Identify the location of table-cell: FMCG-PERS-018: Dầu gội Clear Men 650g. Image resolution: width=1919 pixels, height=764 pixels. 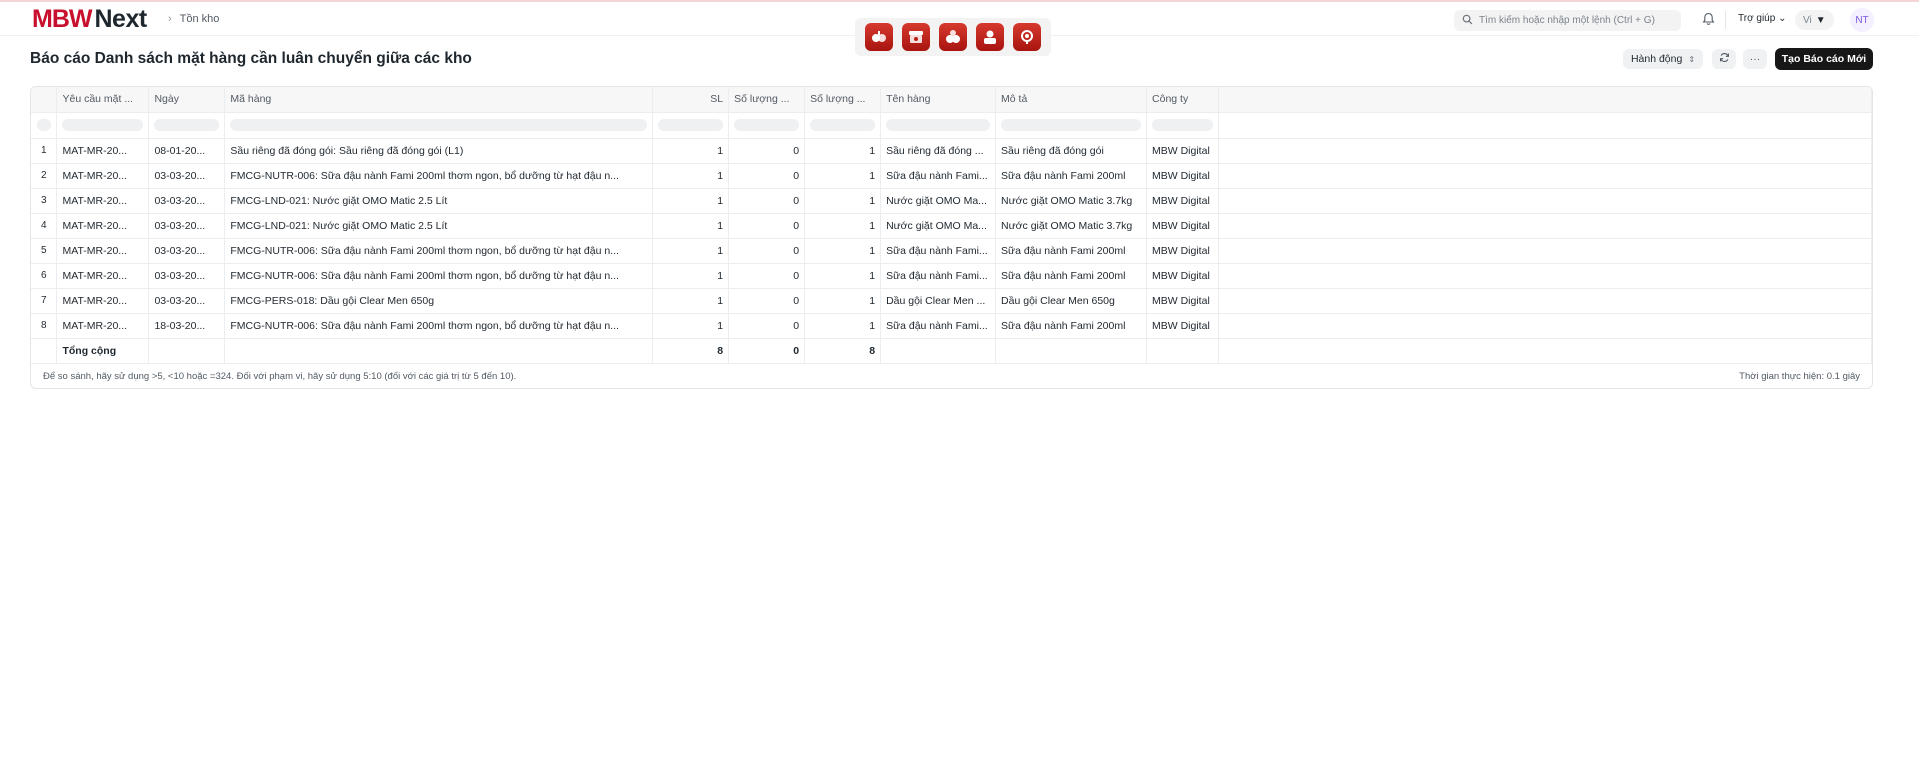
(439, 301).